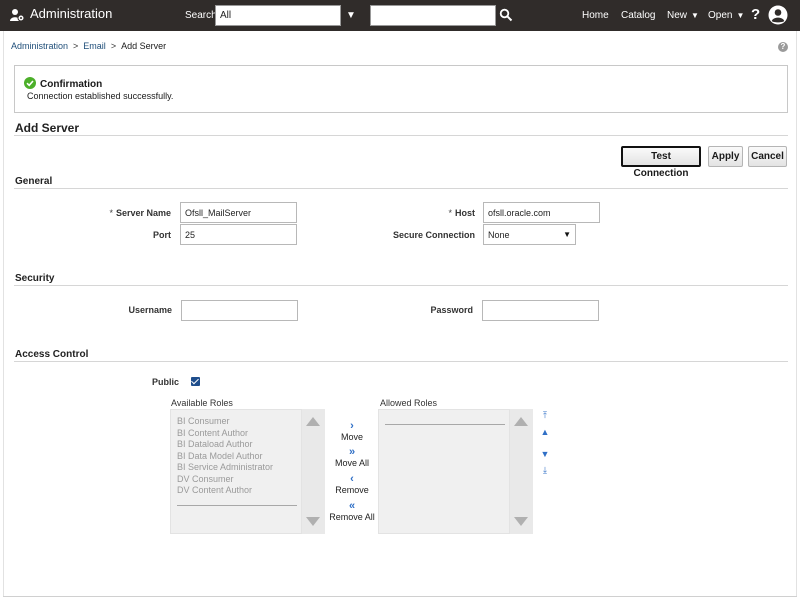  What do you see at coordinates (545, 454) in the screenshot?
I see `move-down-icon: ▼` at bounding box center [545, 454].